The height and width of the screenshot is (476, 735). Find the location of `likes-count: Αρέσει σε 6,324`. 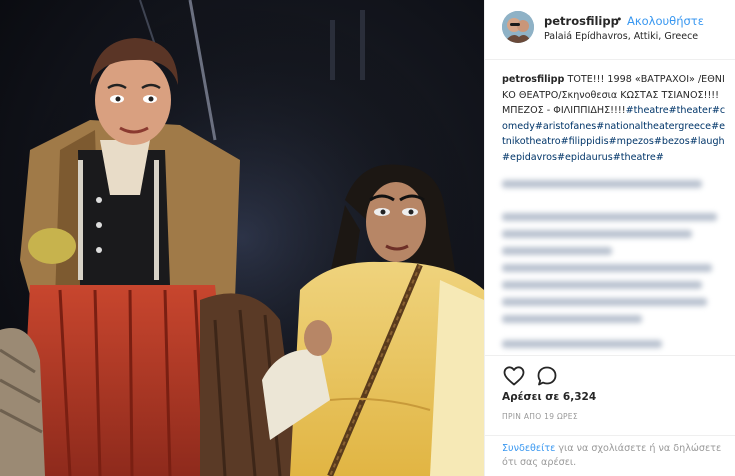

likes-count: Αρέσει σε 6,324 is located at coordinates (549, 397).